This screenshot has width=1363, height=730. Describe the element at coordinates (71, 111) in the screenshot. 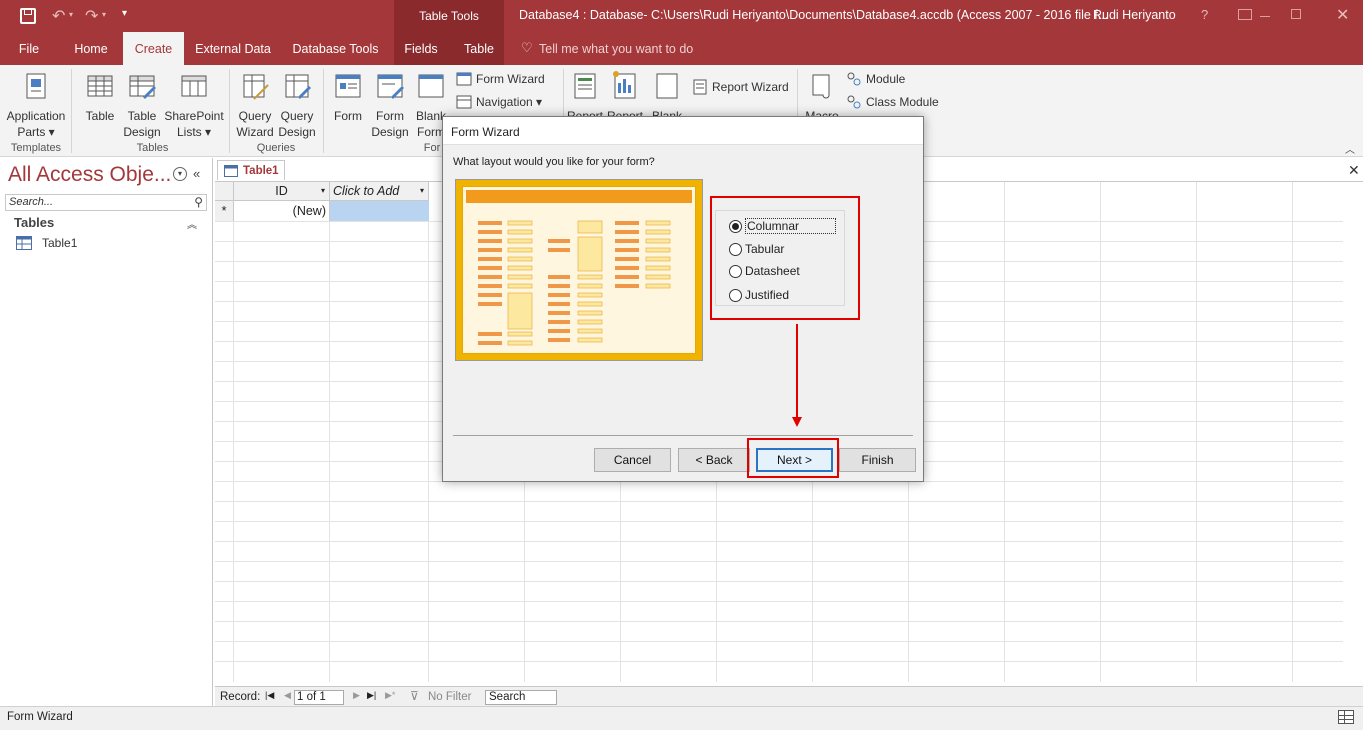

I see `ribbon-divider` at that location.